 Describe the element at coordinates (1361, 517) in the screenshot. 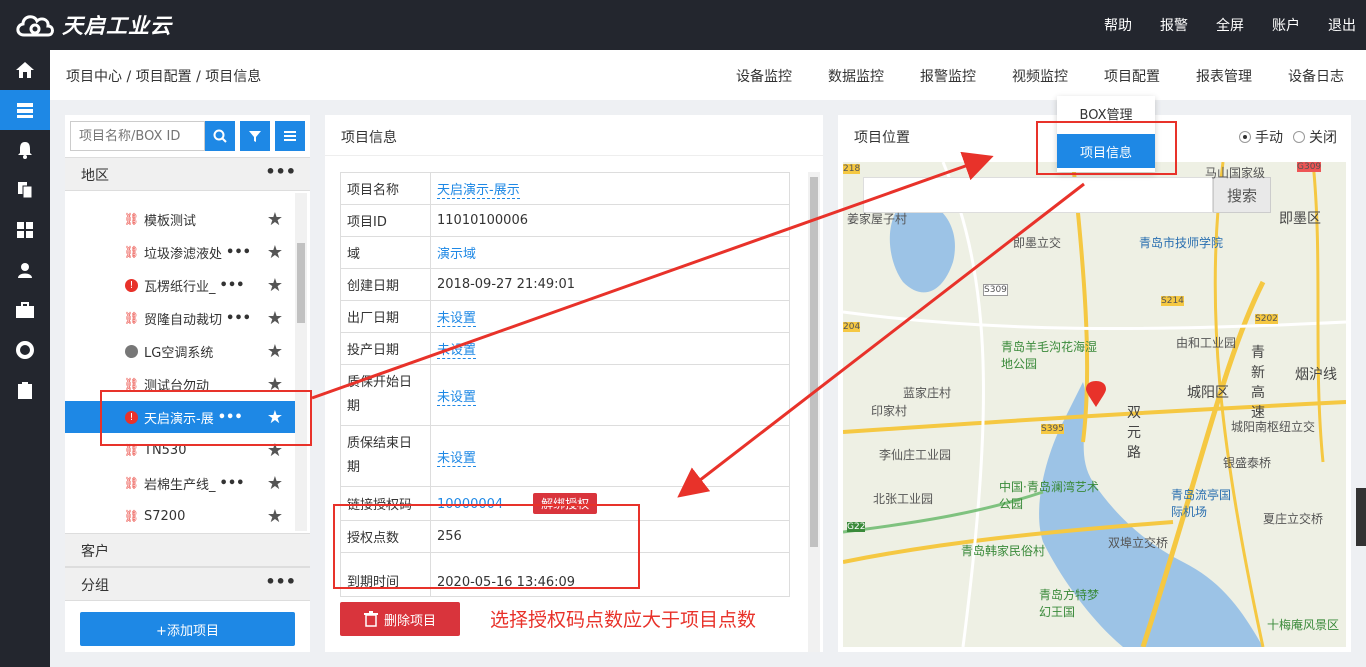

I see `side-widget` at that location.